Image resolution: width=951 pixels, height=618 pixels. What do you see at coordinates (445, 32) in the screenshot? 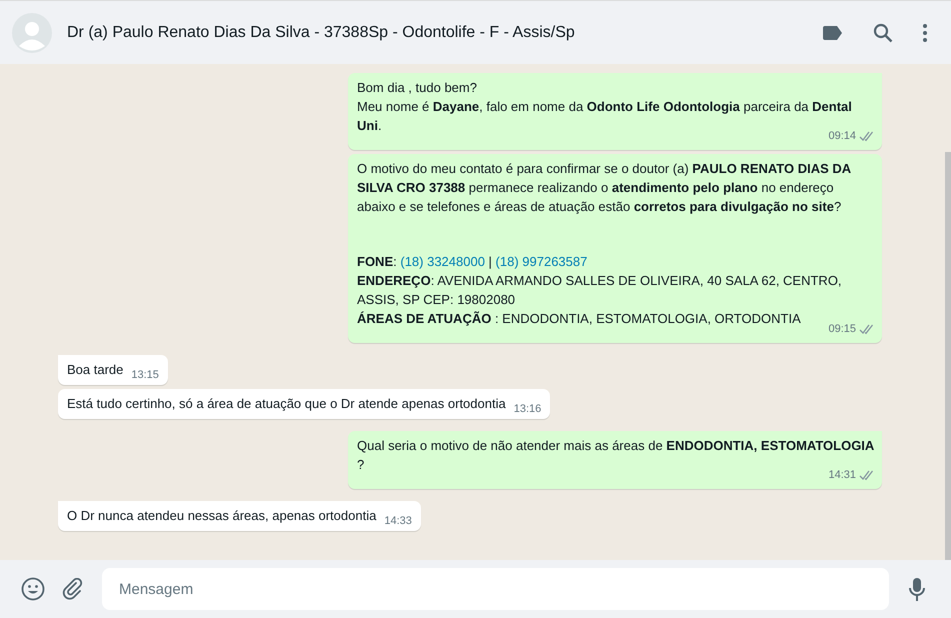
I see `chat-title: Dr (a) Paulo Renato Dias Da Silva - 37388Sp - Odontolife - F - Assis/Sp` at bounding box center [445, 32].